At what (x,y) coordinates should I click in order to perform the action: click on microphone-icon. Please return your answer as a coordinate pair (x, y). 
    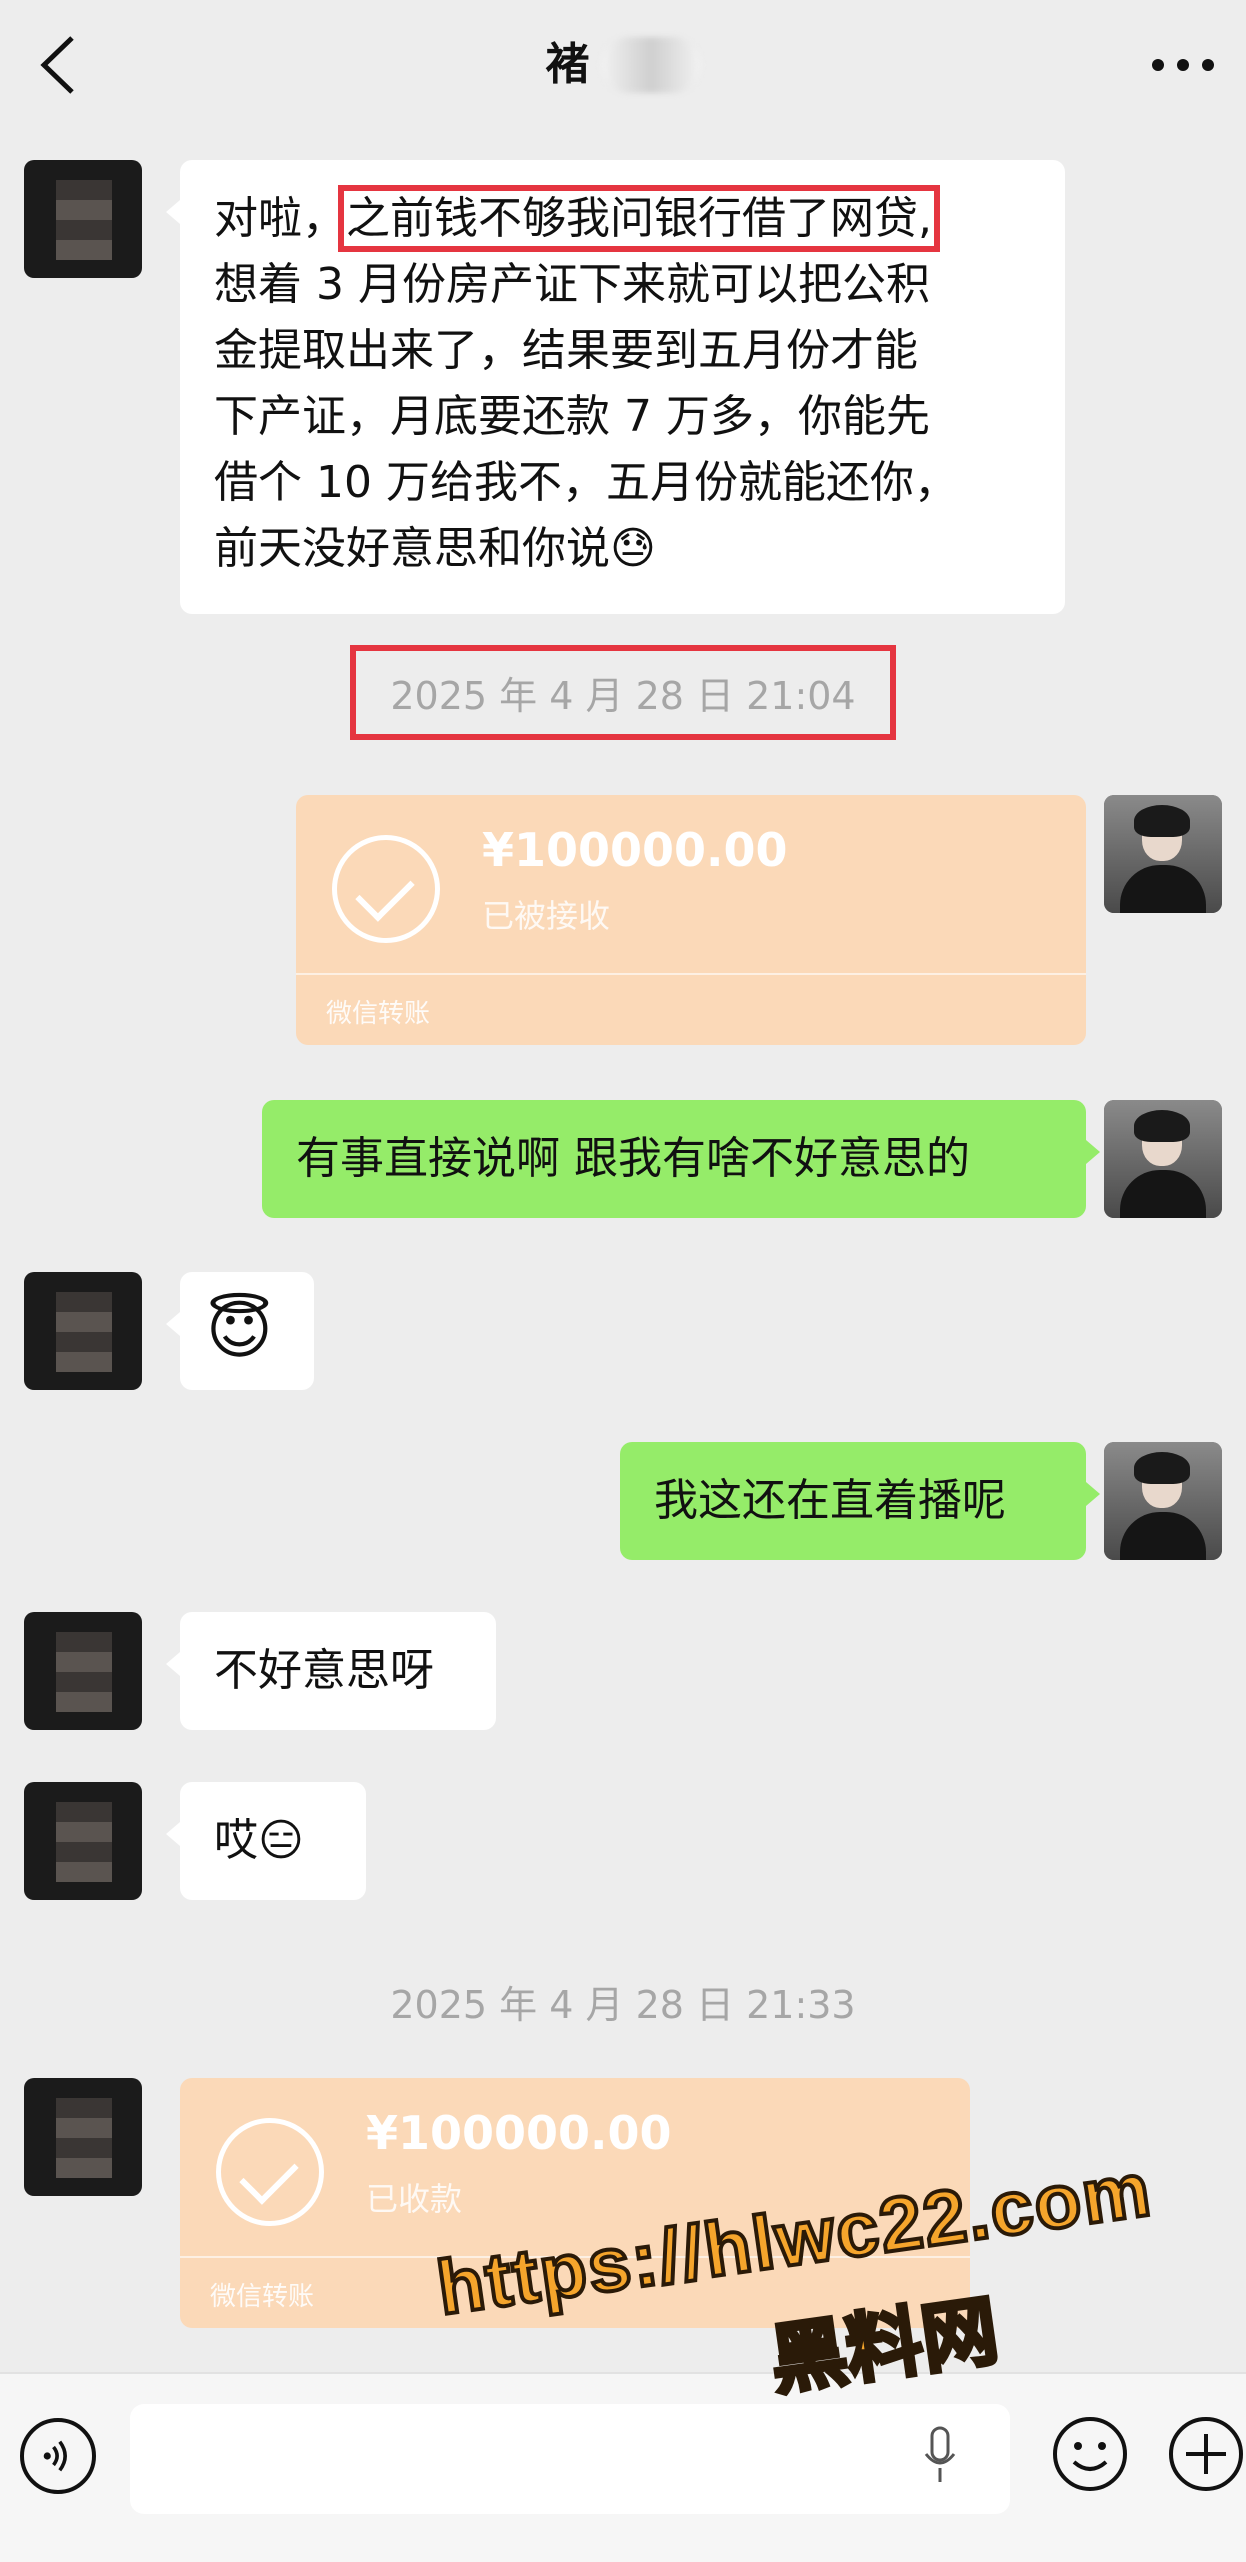
    Looking at the image, I should click on (940, 2456).